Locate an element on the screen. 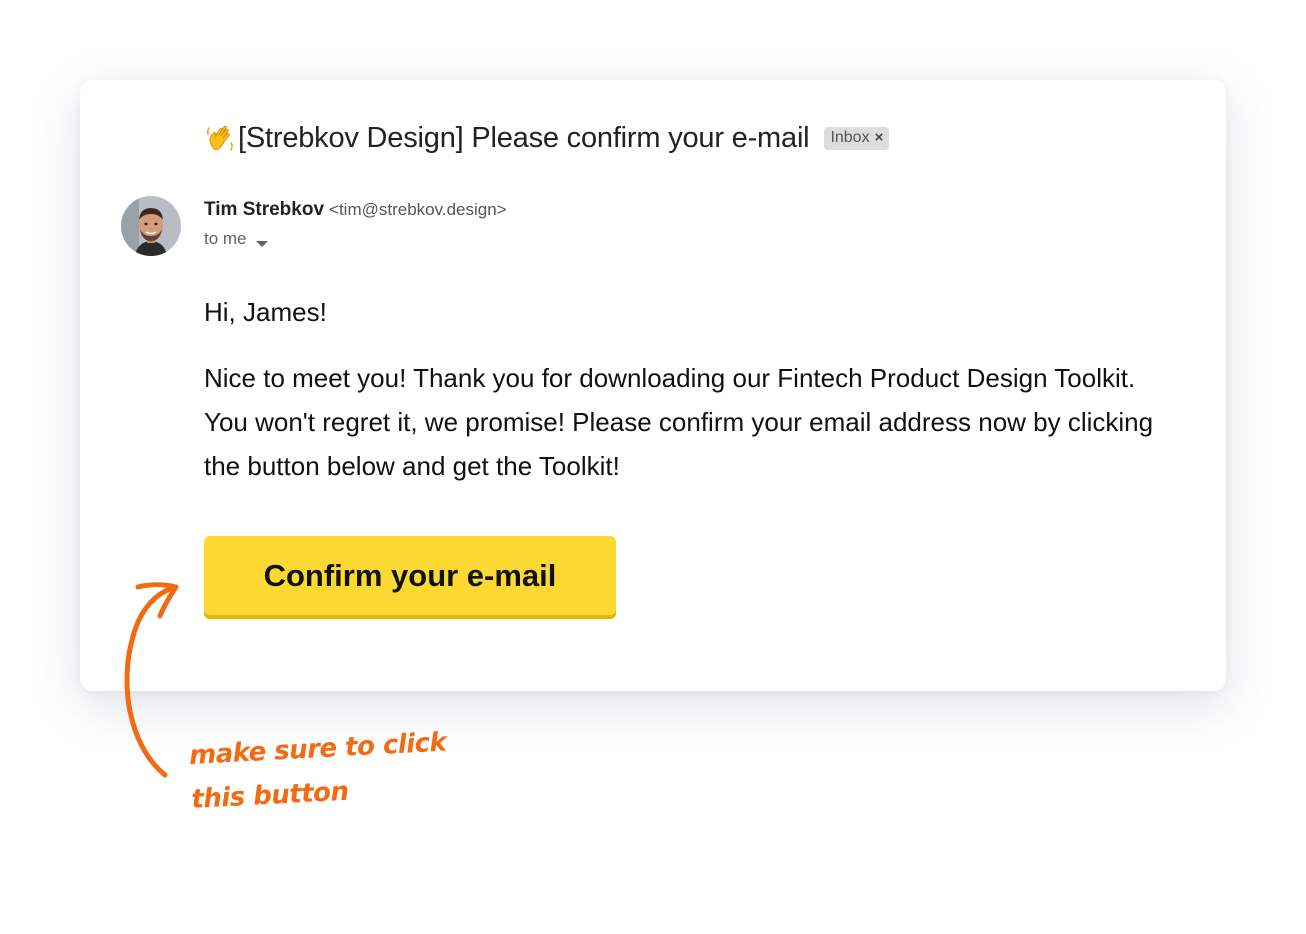  sender-email: <tim@strebkov.design> is located at coordinates (418, 209).